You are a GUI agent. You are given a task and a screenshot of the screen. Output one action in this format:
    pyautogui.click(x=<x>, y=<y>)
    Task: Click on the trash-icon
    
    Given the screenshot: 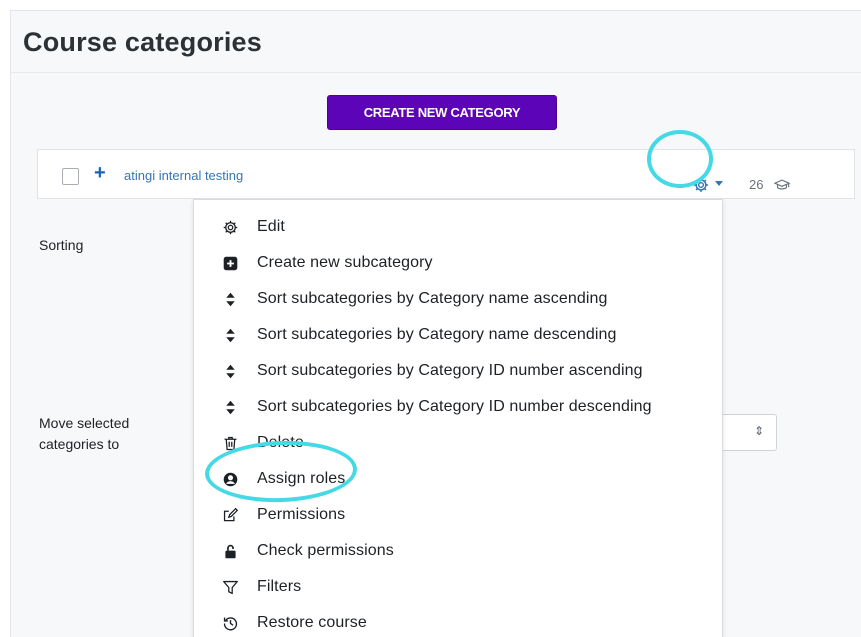 What is the action you would take?
    pyautogui.click(x=230, y=443)
    